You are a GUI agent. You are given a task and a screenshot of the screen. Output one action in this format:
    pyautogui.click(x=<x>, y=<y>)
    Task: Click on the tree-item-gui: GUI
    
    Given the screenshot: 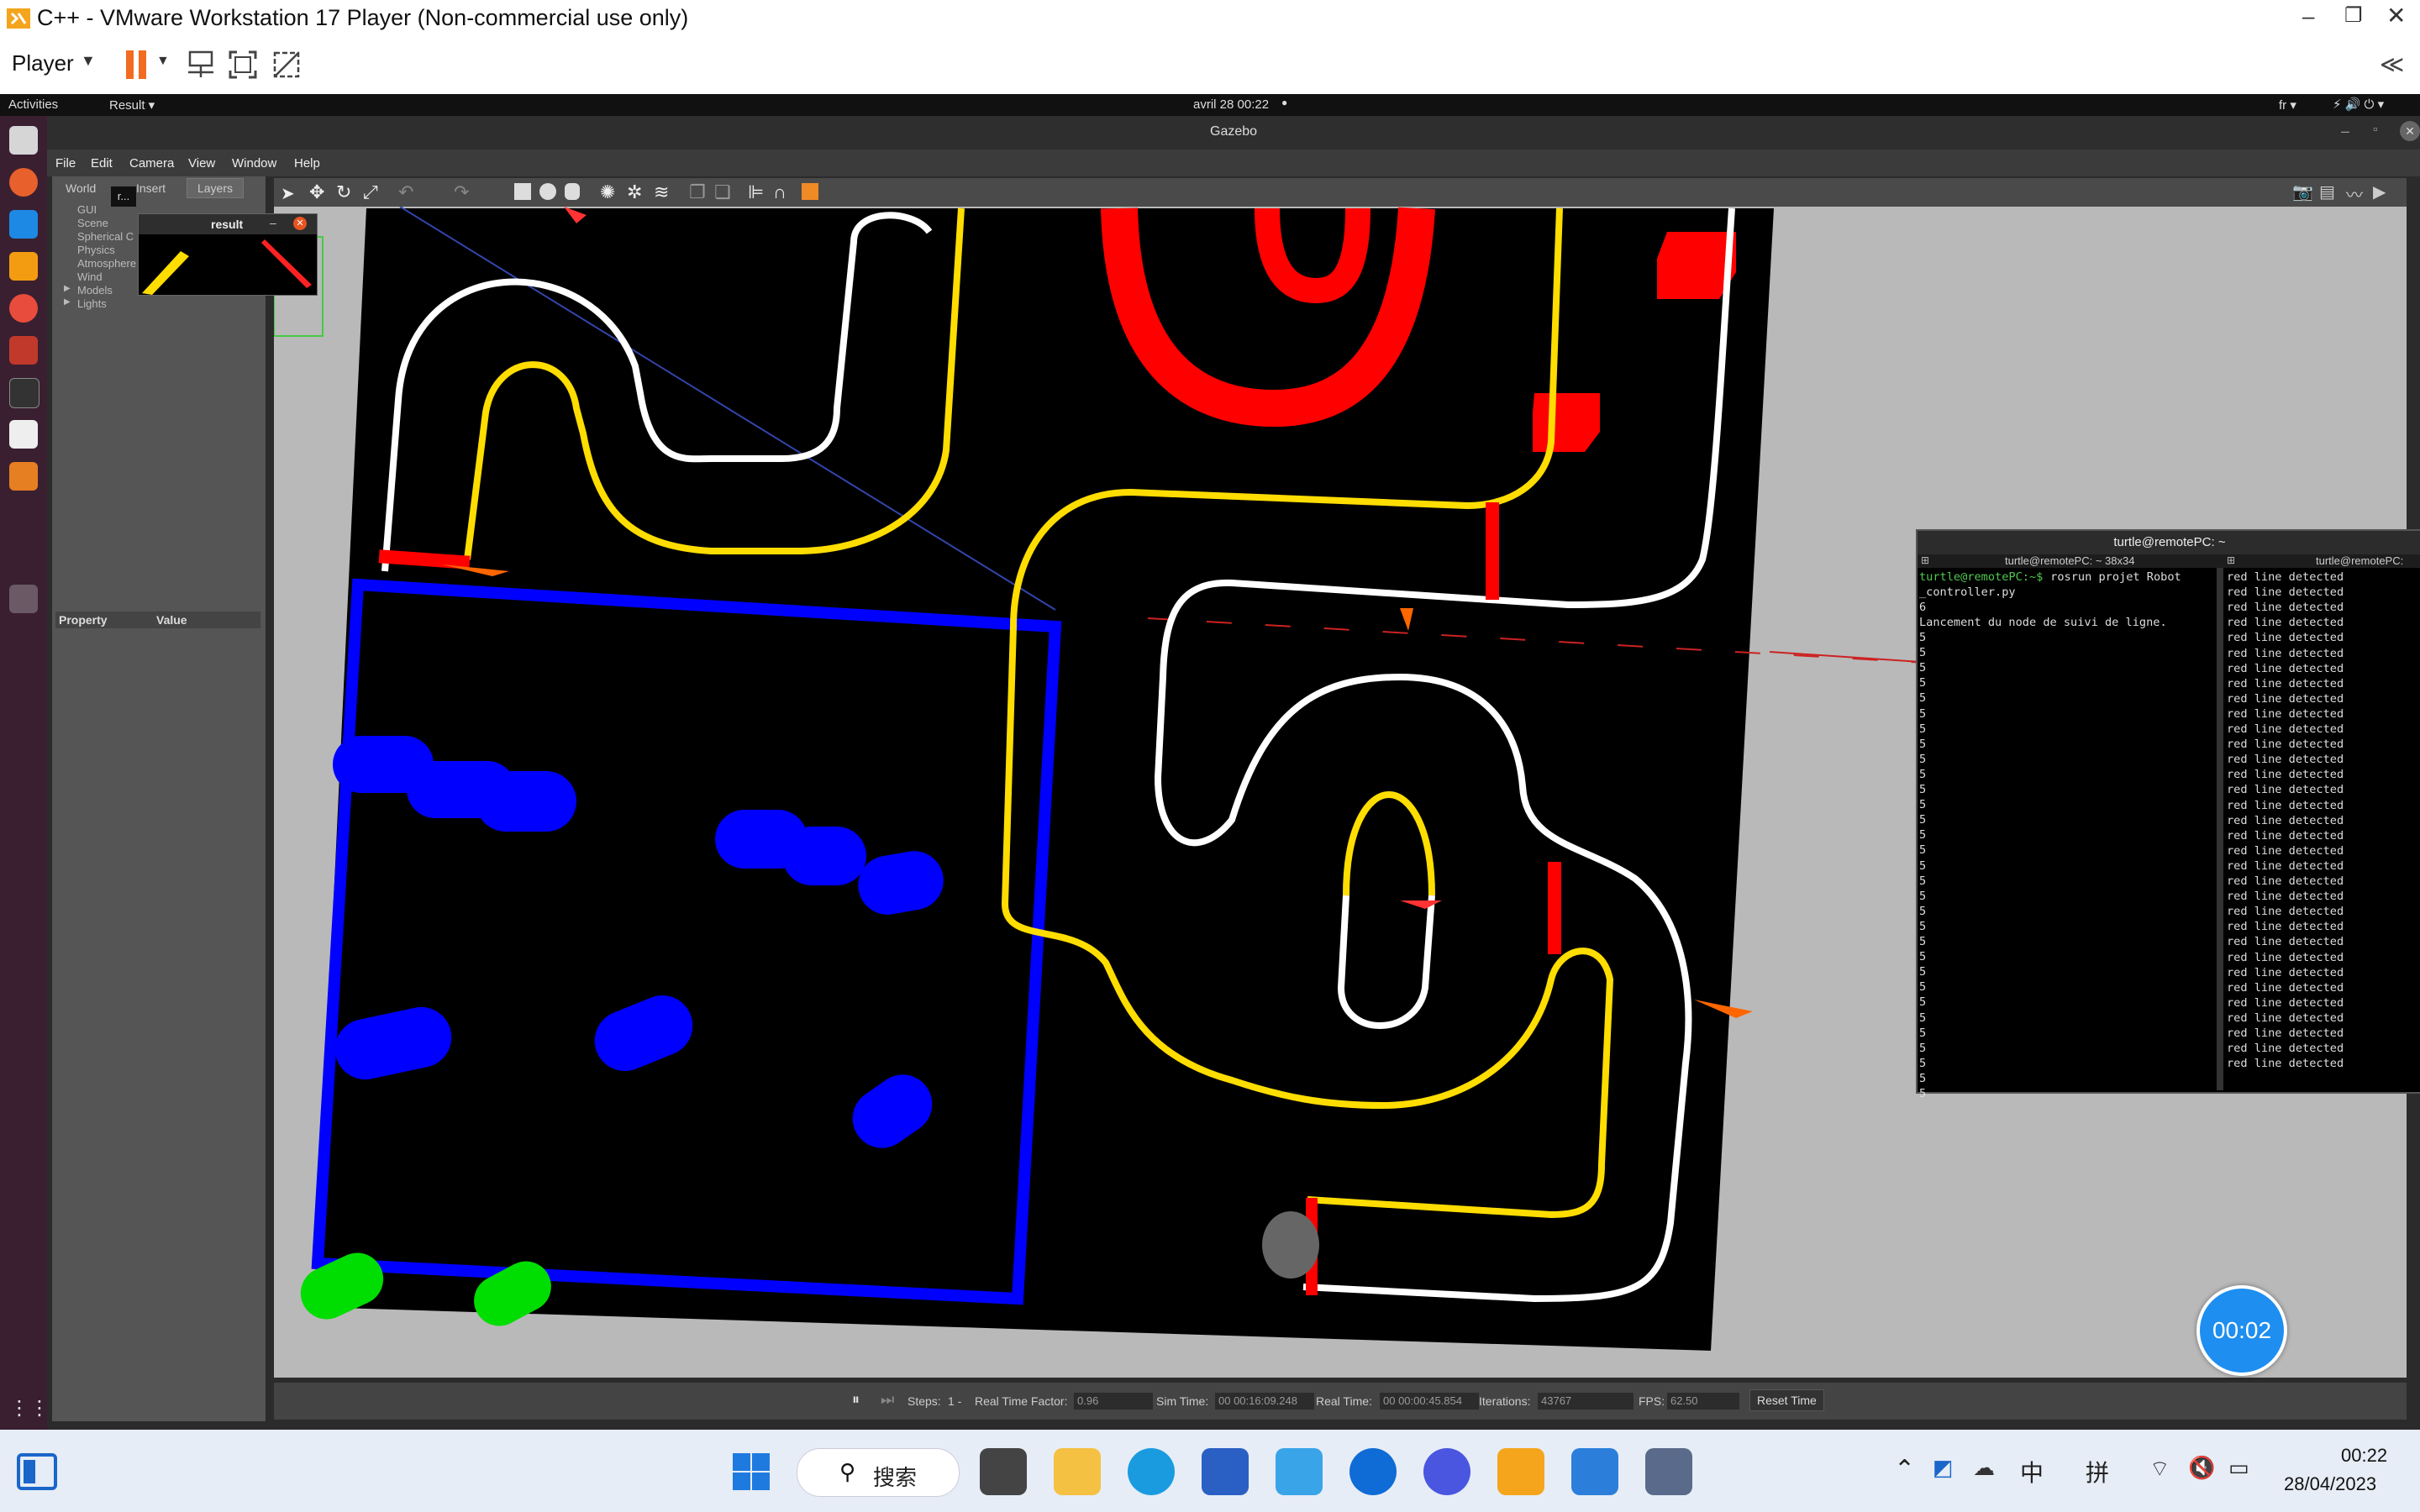 What is the action you would take?
    pyautogui.click(x=87, y=209)
    